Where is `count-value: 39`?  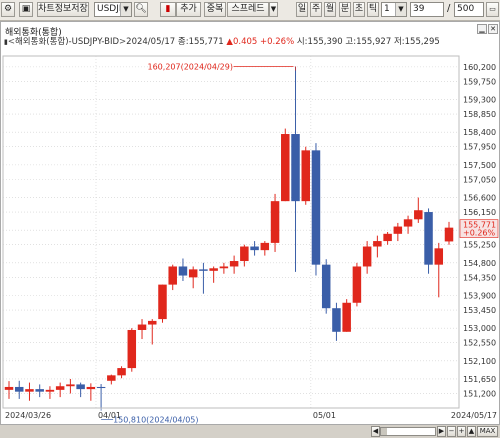 count-value: 39 is located at coordinates (419, 9).